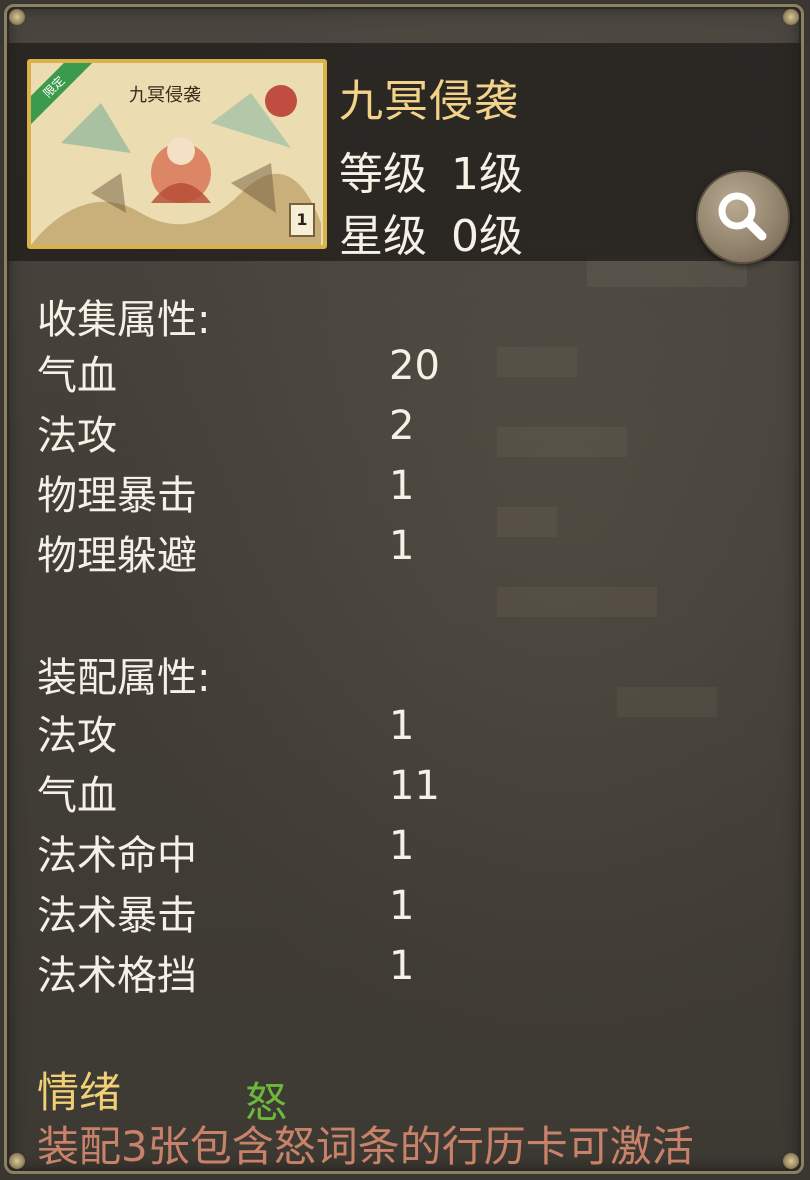 The image size is (810, 1180). I want to click on stat-label: 物理暴击, so click(117, 496).